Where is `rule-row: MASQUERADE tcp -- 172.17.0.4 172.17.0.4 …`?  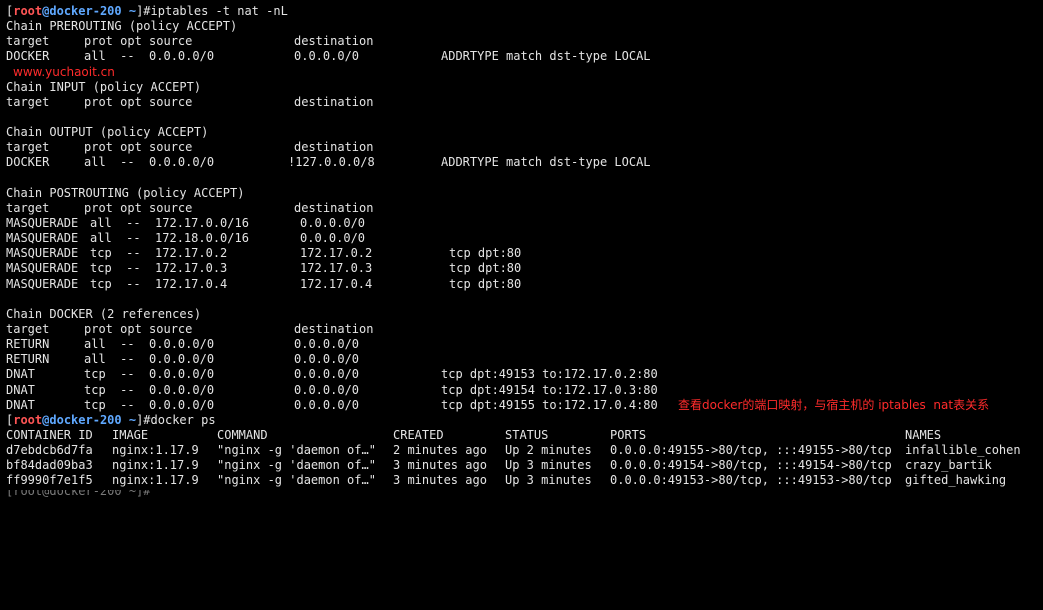
rule-row: MASQUERADE tcp -- 172.17.0.4 172.17.0.4 … is located at coordinates (264, 283).